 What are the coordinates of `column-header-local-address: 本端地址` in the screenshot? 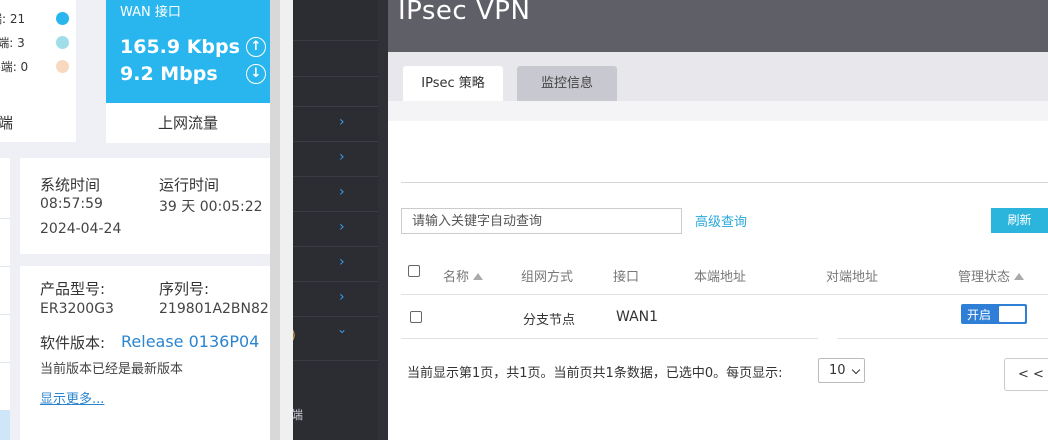 It's located at (720, 277).